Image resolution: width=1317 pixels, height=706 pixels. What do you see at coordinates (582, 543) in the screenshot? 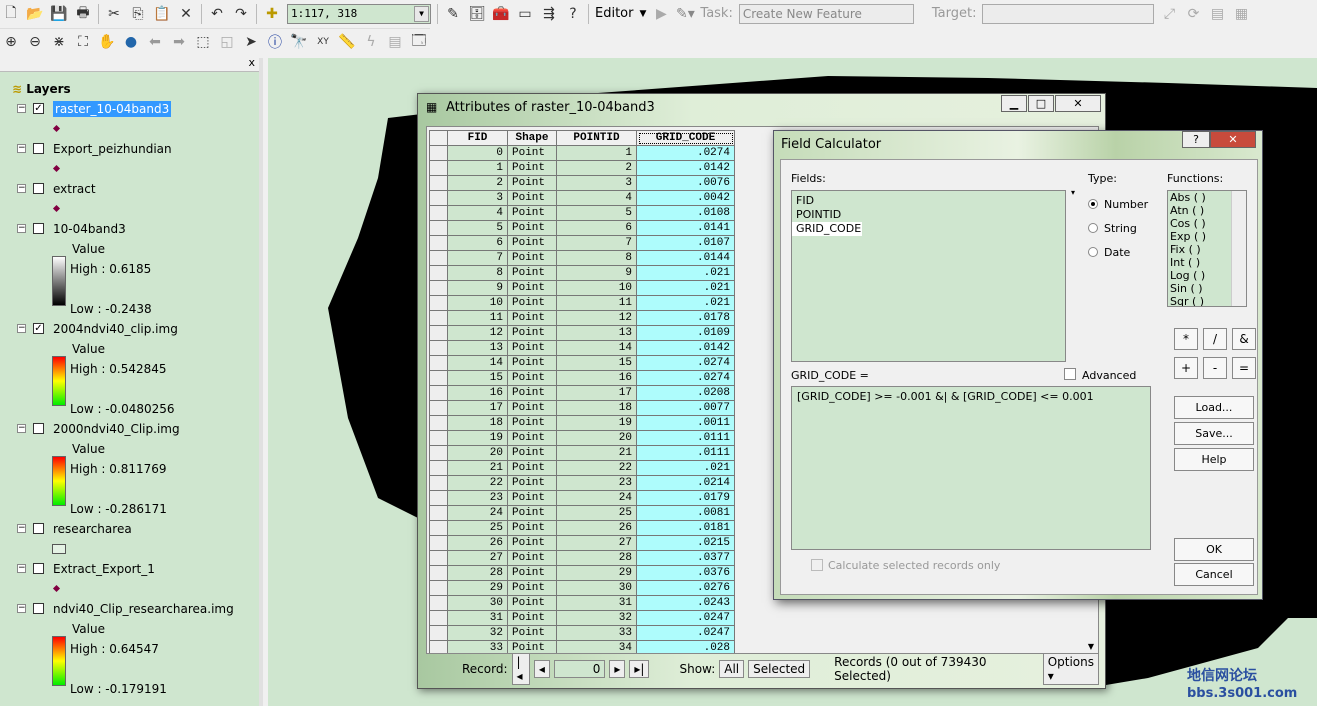
I see `table-row: 26 Point 27.0215` at bounding box center [582, 543].